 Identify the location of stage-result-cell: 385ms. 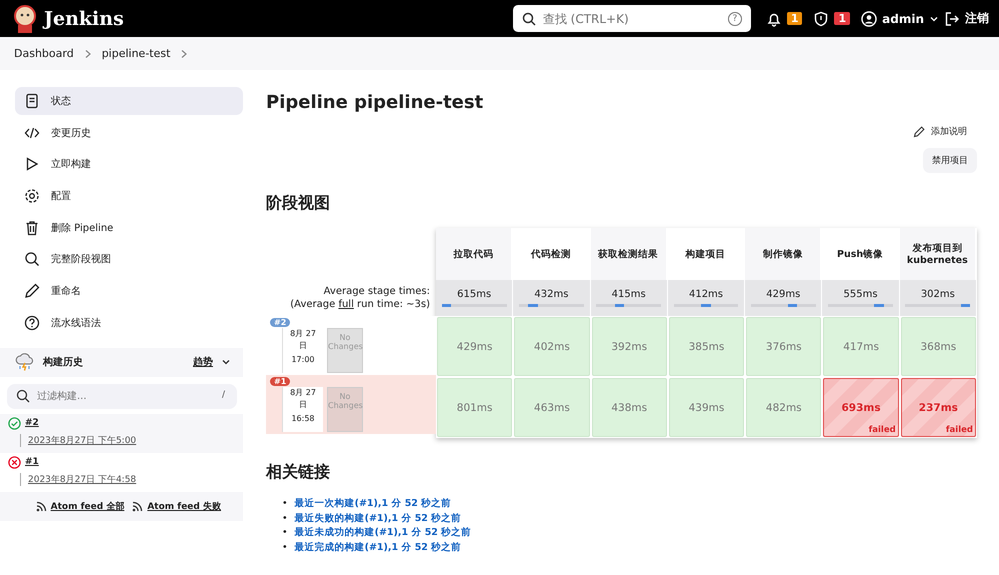
(706, 346).